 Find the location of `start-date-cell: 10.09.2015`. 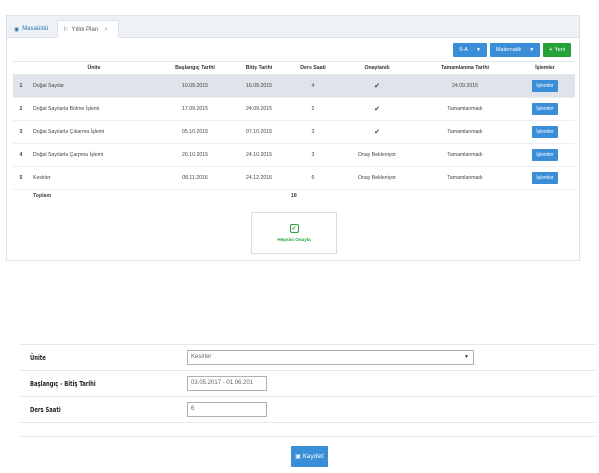

start-date-cell: 10.09.2015 is located at coordinates (195, 86).